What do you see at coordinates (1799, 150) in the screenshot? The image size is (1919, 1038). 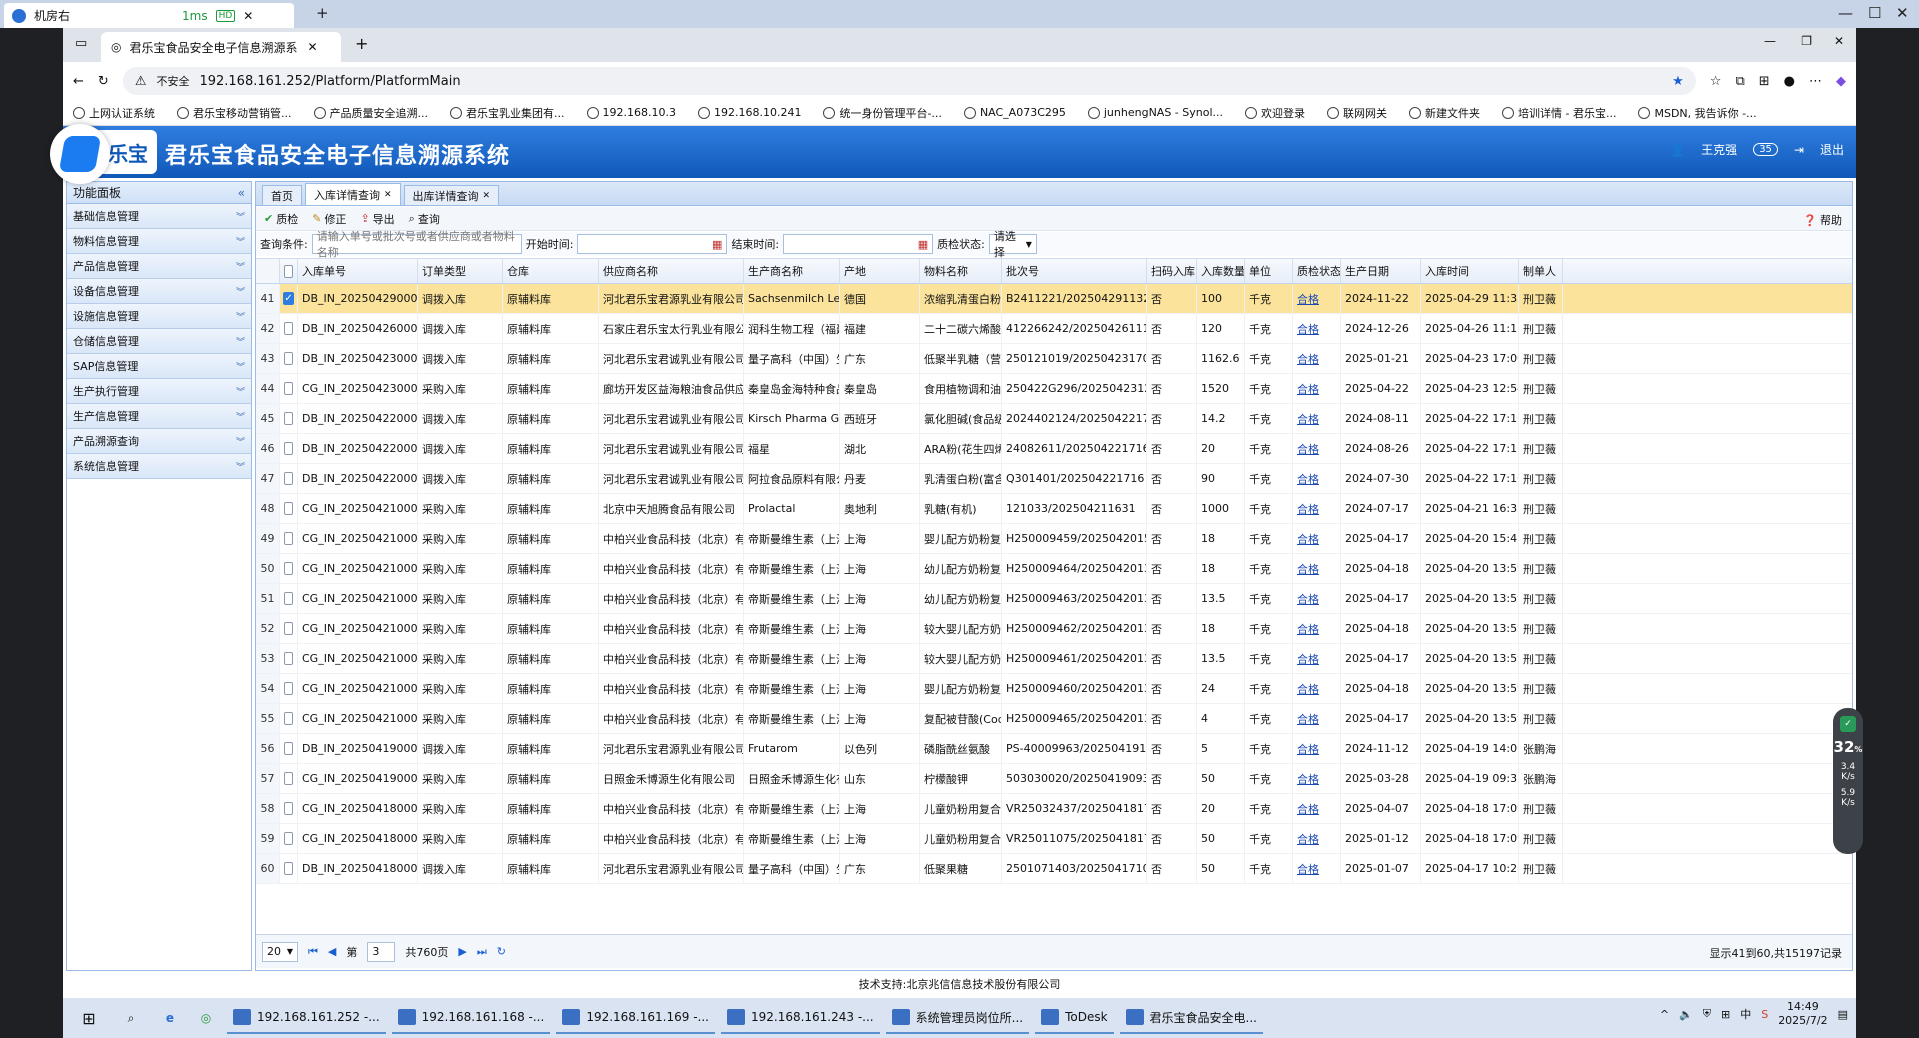 I see `logout-icon: ⇥` at bounding box center [1799, 150].